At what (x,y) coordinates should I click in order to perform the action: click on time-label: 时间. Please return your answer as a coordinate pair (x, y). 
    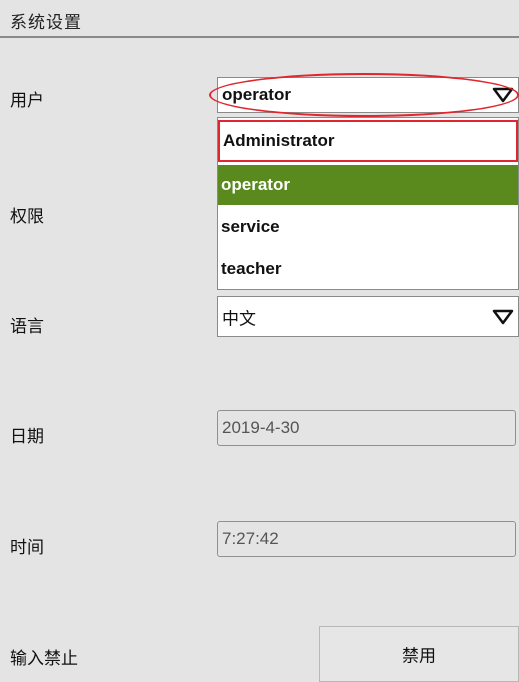
    Looking at the image, I should click on (27, 548).